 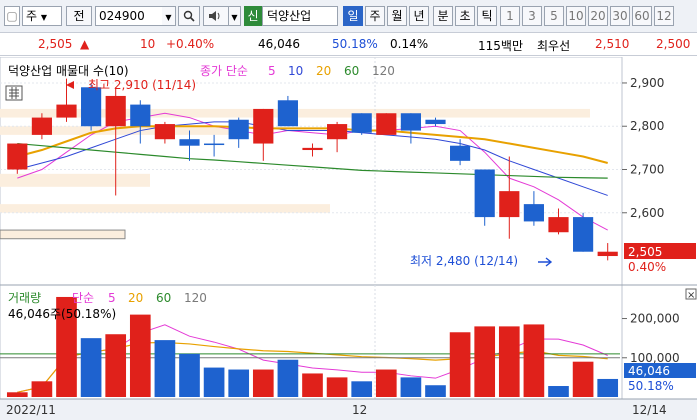 I want to click on interval-button-5: 30, so click(x=620, y=16).